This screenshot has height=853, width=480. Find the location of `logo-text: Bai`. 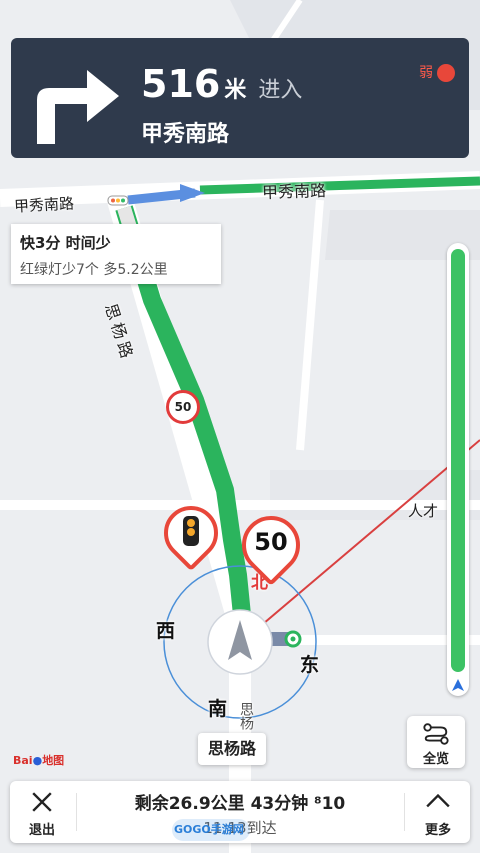

logo-text: Bai is located at coordinates (23, 760).